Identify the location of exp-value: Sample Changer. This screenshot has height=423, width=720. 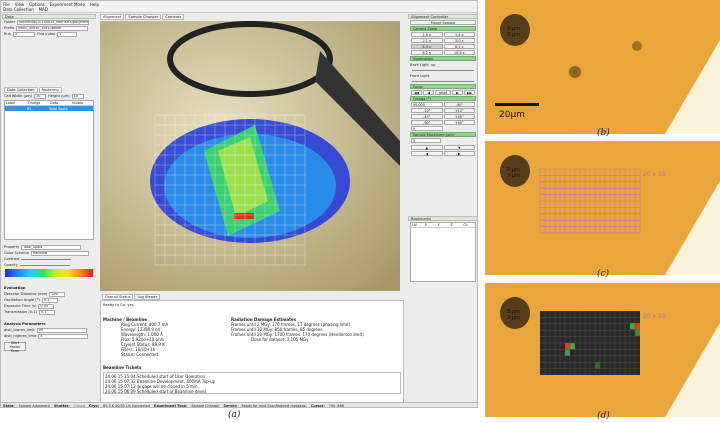
(205, 405).